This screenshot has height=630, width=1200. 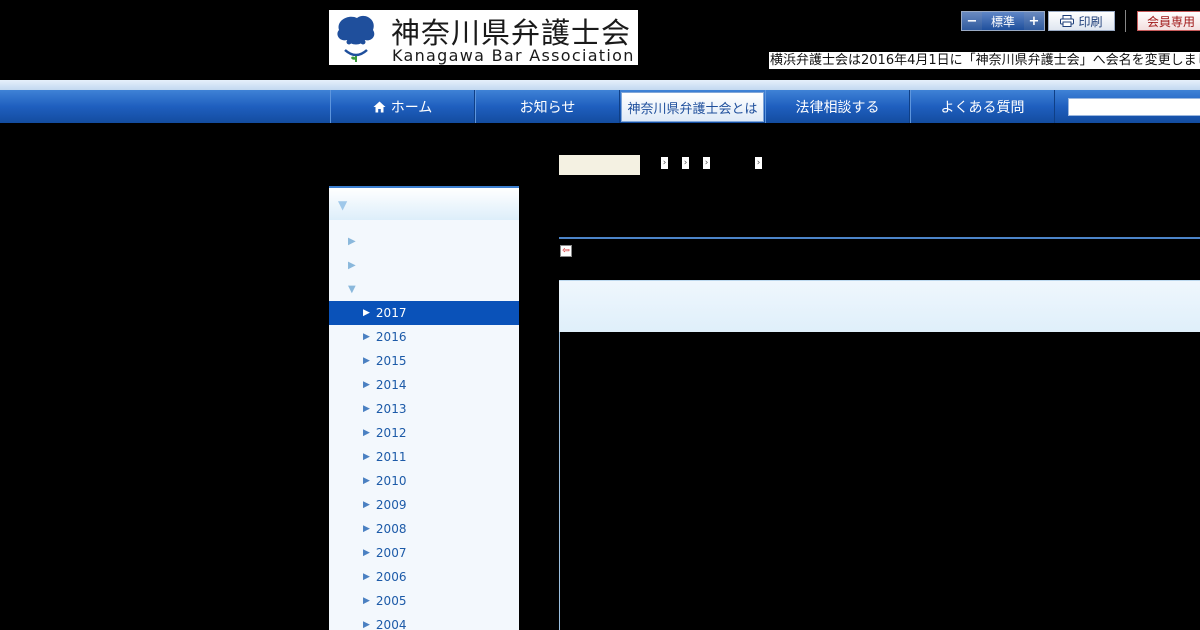 I want to click on nav-item-home: ホーム, so click(x=402, y=106).